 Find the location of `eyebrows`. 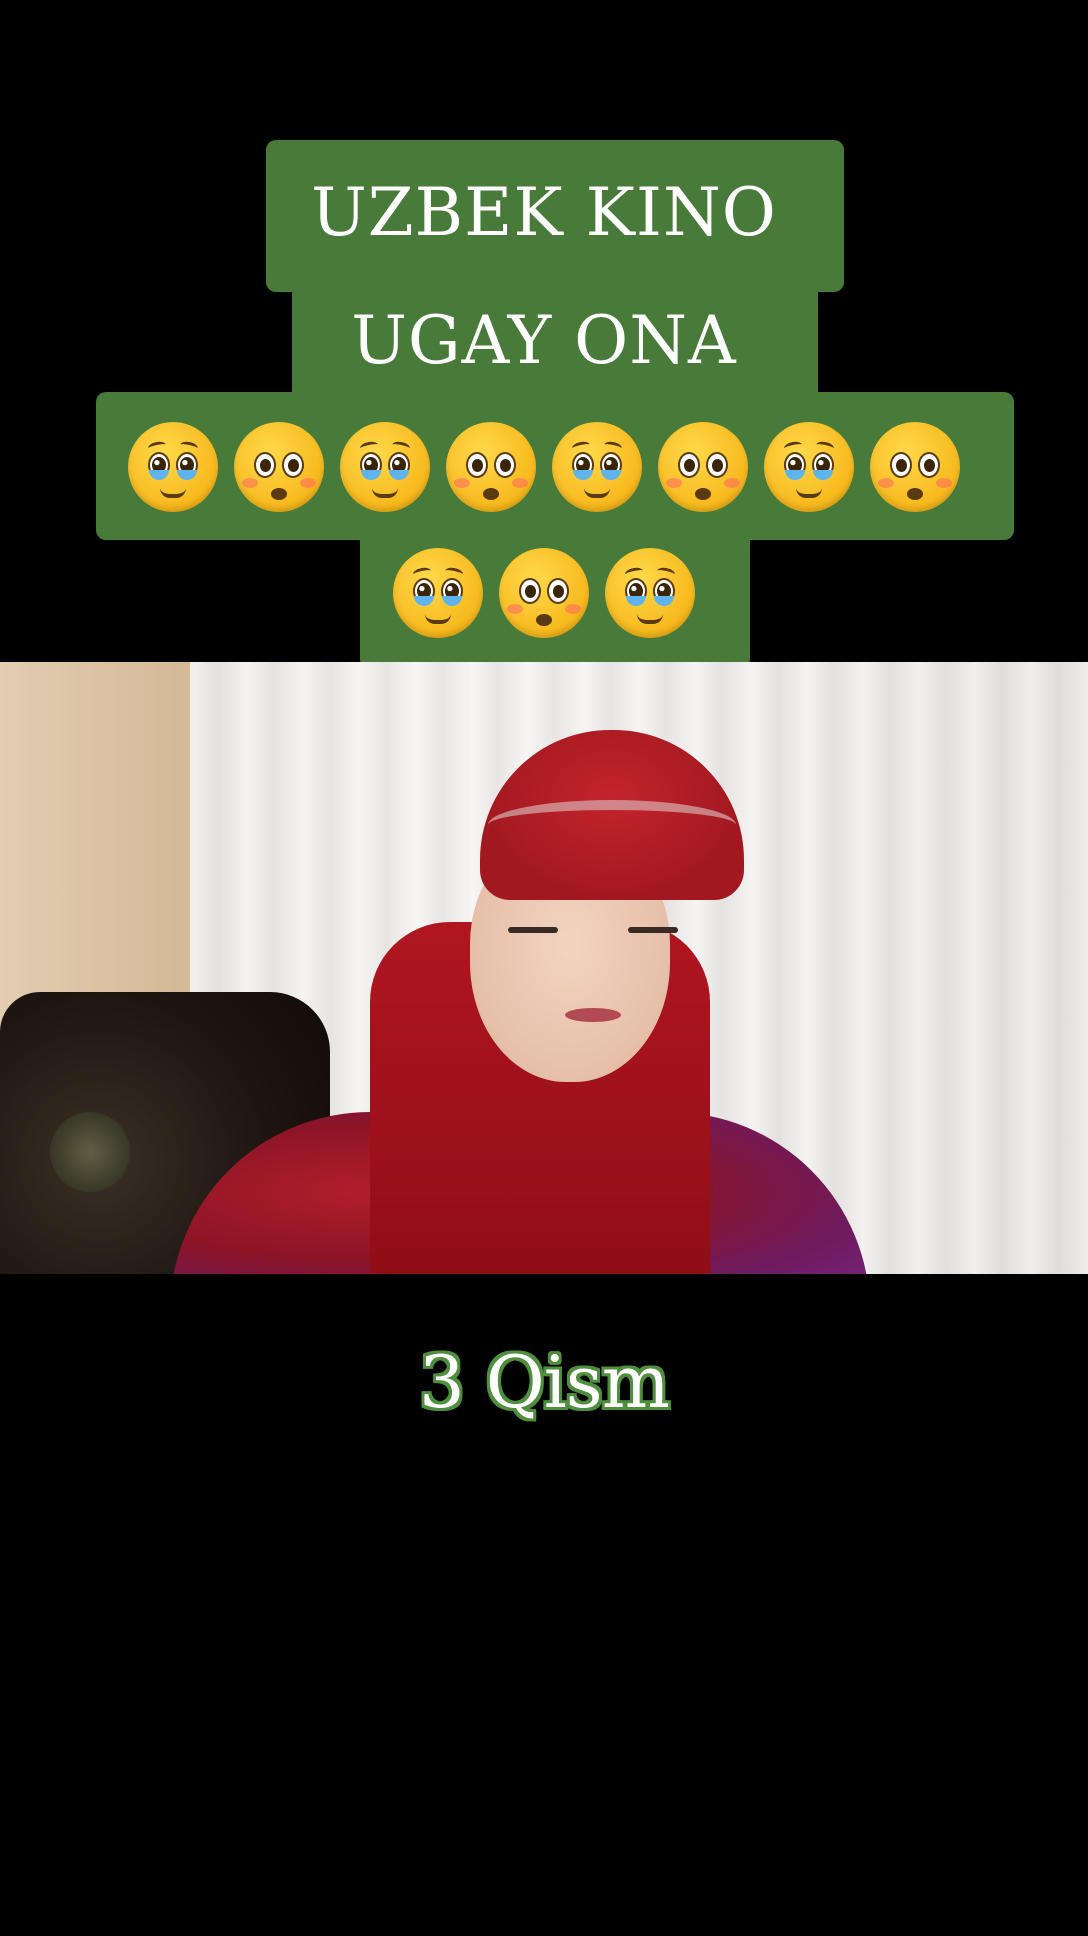

eyebrows is located at coordinates (593, 937).